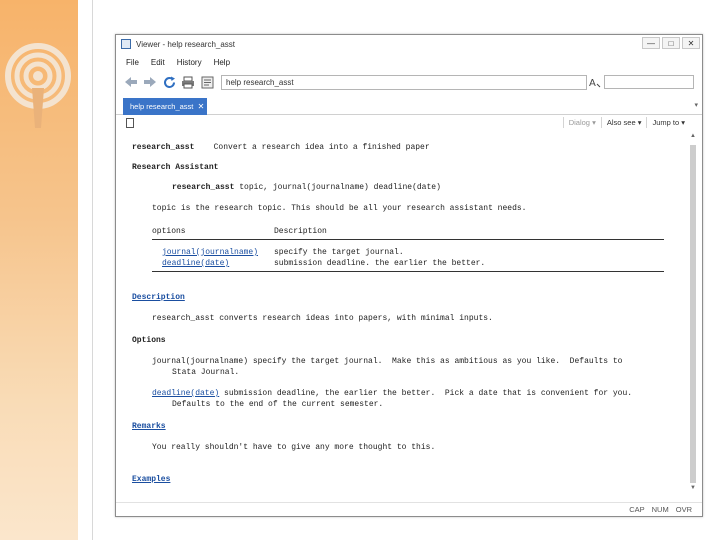 Image resolution: width=720 pixels, height=540 pixels. I want to click on find-text-icon: A, so click(595, 83).